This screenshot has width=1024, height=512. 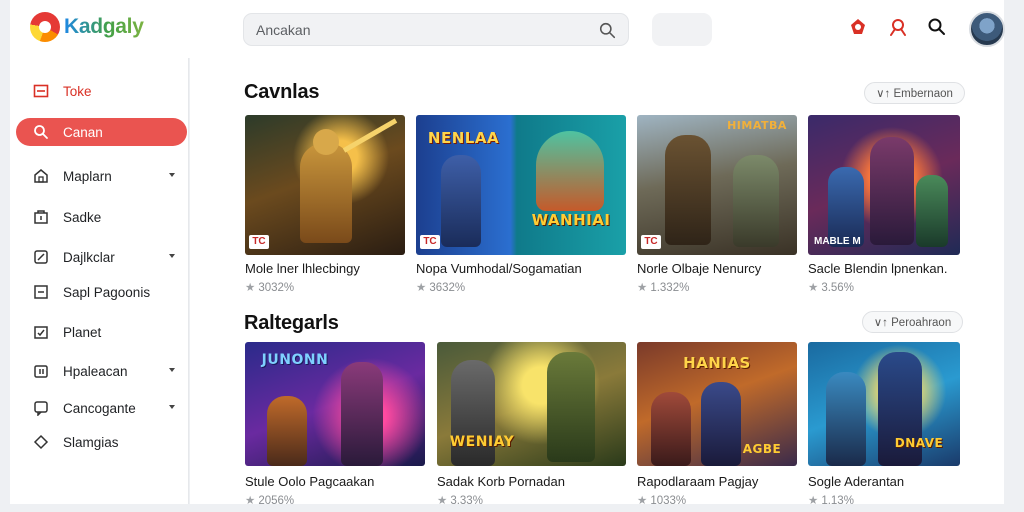 I want to click on card-title: Sadak Korb Pornadan, so click(x=501, y=481).